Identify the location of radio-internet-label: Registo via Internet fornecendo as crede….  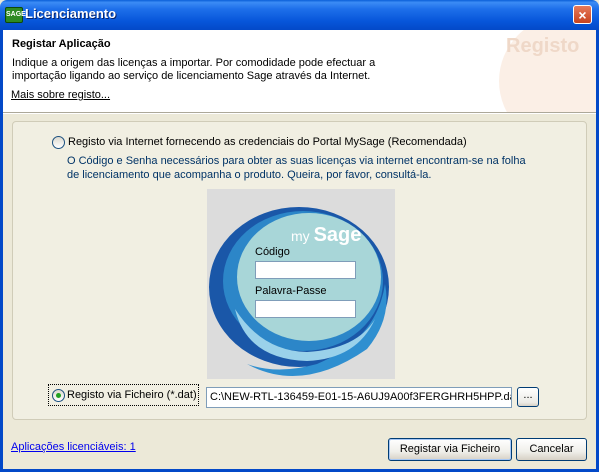
(267, 142).